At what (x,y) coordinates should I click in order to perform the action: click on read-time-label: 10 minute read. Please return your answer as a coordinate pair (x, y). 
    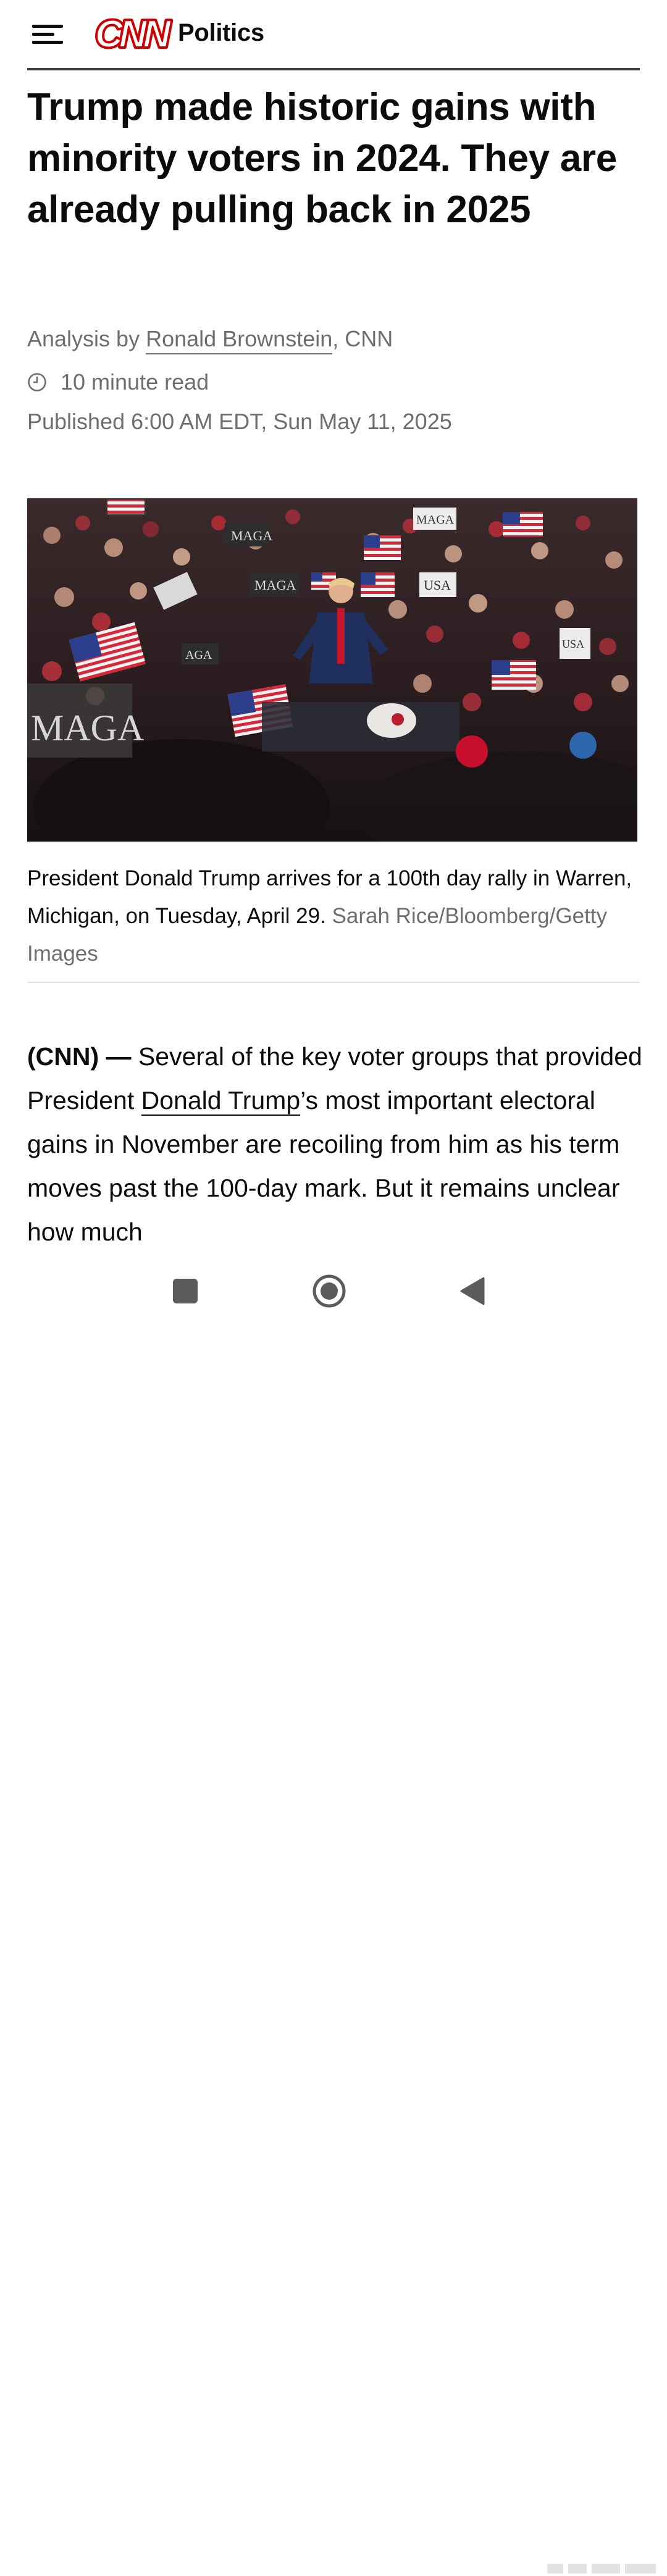
    Looking at the image, I should click on (135, 382).